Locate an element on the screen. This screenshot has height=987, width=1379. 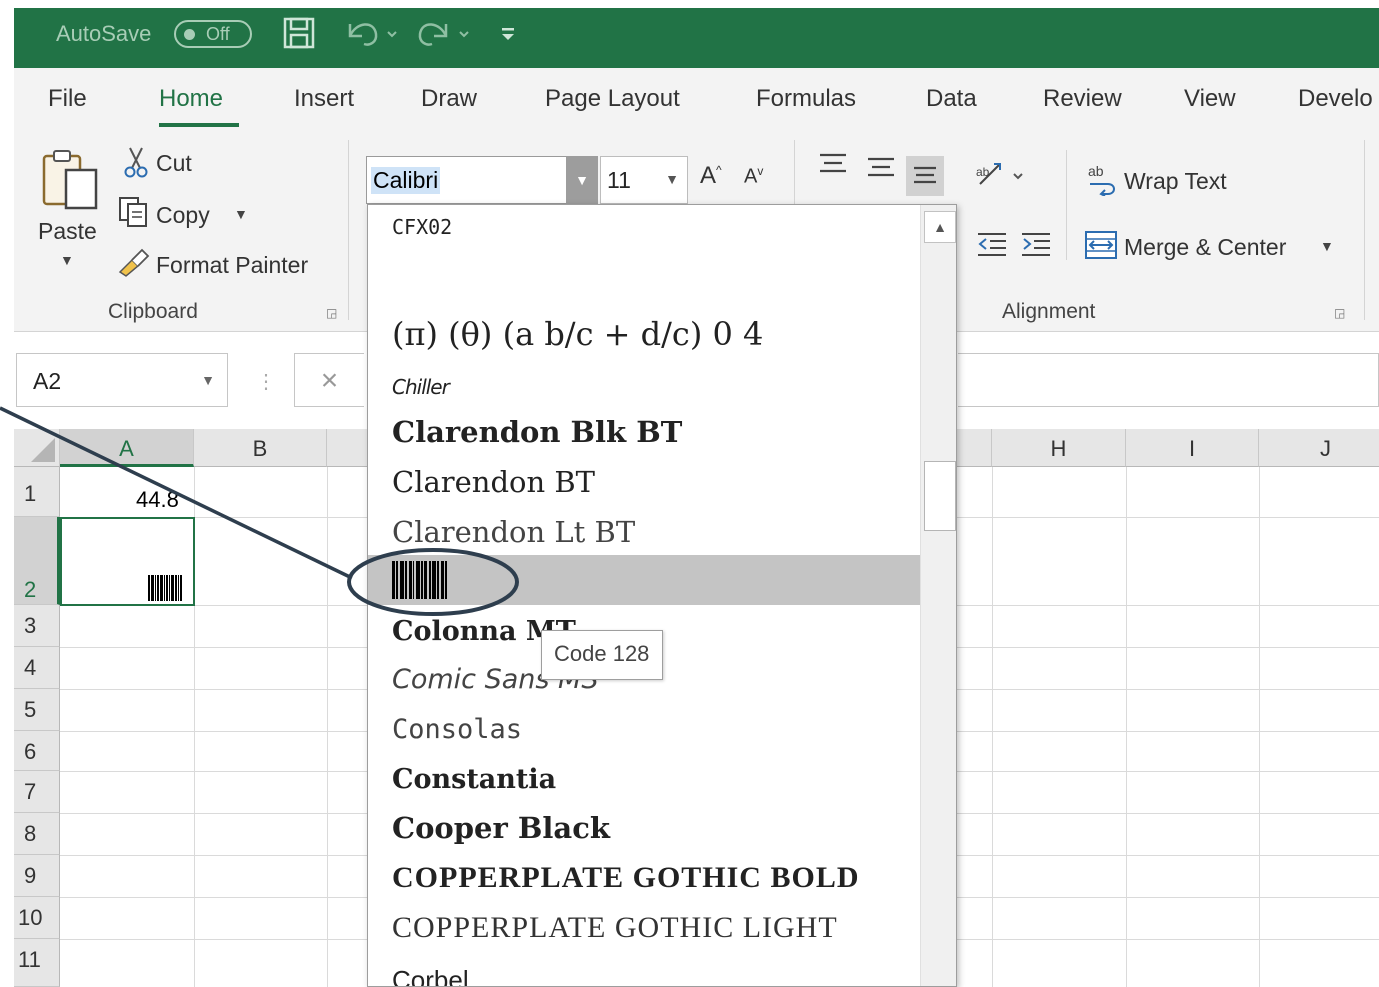
cut-button: Cut is located at coordinates (174, 163).